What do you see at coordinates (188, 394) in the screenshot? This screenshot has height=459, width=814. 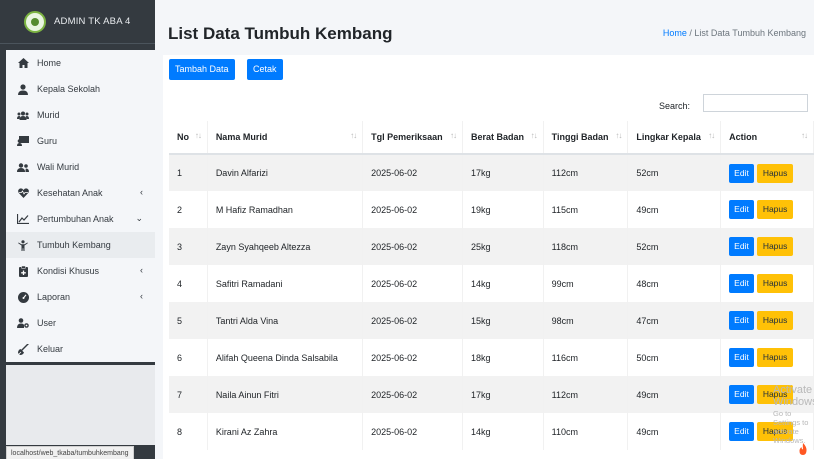 I see `cell-no: 7` at bounding box center [188, 394].